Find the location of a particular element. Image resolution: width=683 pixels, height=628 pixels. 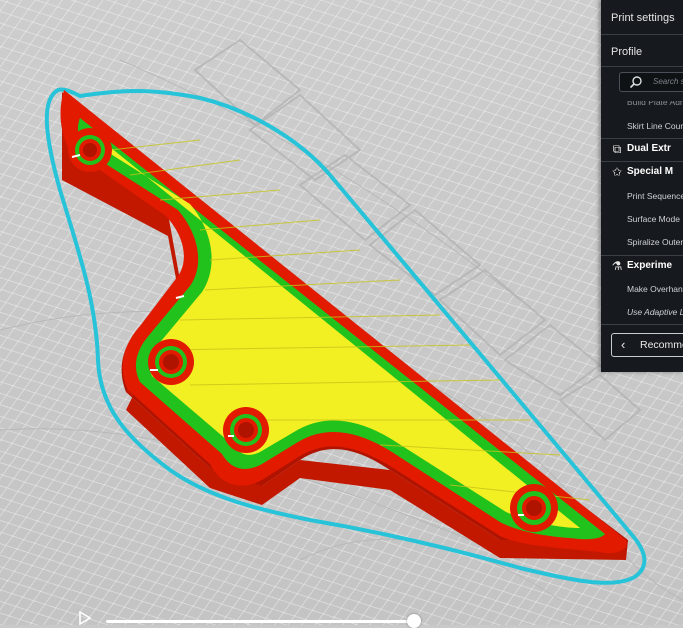

settings-search-input: Search s is located at coordinates (651, 82).